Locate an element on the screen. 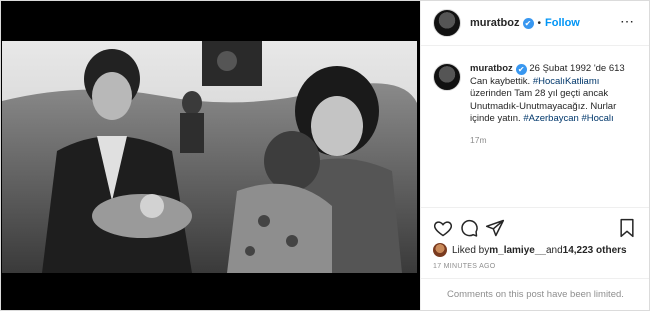 Image resolution: width=650 pixels, height=311 pixels. likes-summary: Liked by m_lamiye__ and 14,223 others is located at coordinates (530, 250).